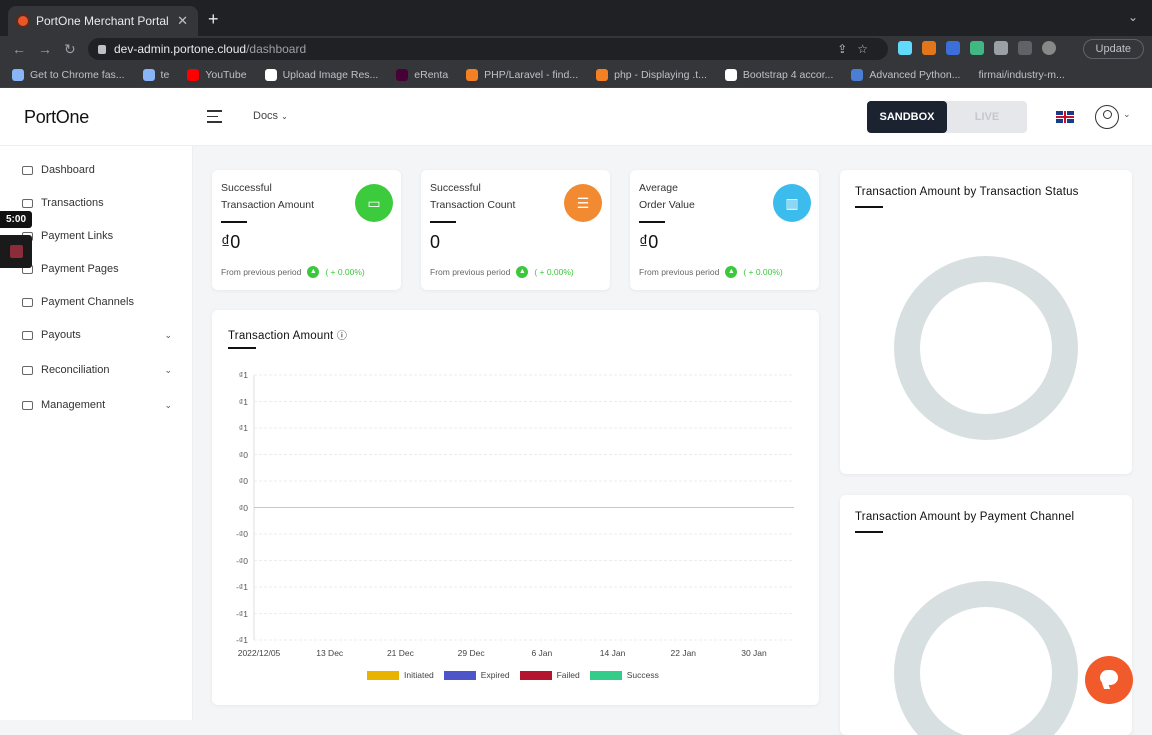 This screenshot has width=1152, height=735. Describe the element at coordinates (730, 74) in the screenshot. I see `codepen-icon` at that location.